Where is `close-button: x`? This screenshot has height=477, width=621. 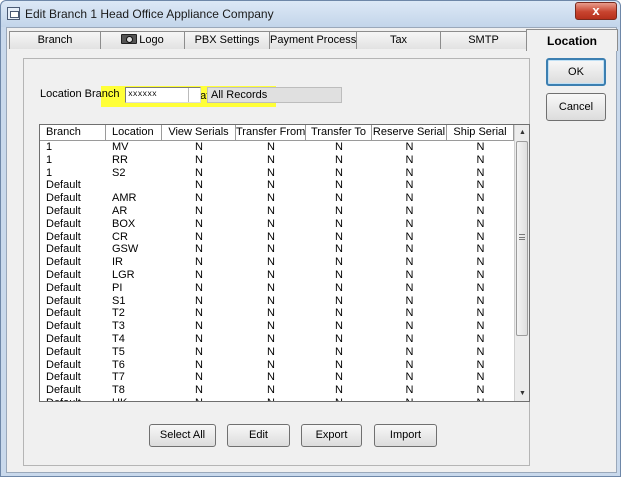
close-button: x is located at coordinates (596, 11).